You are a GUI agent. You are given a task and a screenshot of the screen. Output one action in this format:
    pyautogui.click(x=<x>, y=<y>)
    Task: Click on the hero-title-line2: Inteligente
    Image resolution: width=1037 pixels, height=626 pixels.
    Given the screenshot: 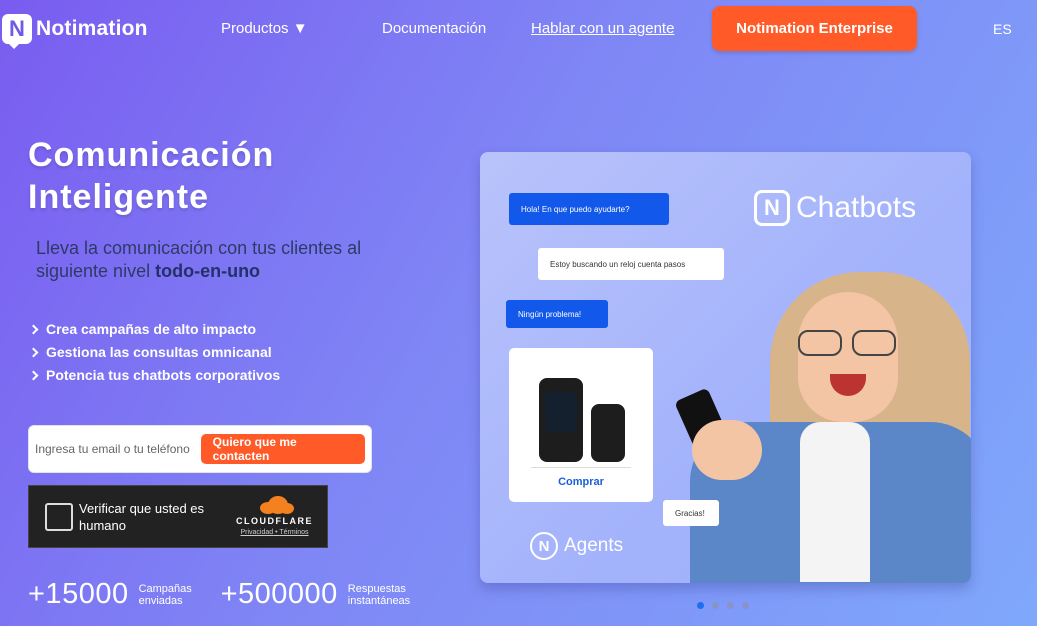 What is the action you would take?
    pyautogui.click(x=119, y=197)
    